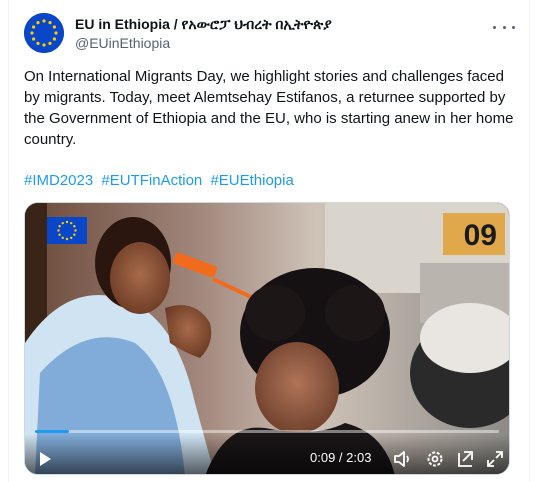 Image resolution: width=538 pixels, height=482 pixels. What do you see at coordinates (435, 459) in the screenshot?
I see `settings-icon` at bounding box center [435, 459].